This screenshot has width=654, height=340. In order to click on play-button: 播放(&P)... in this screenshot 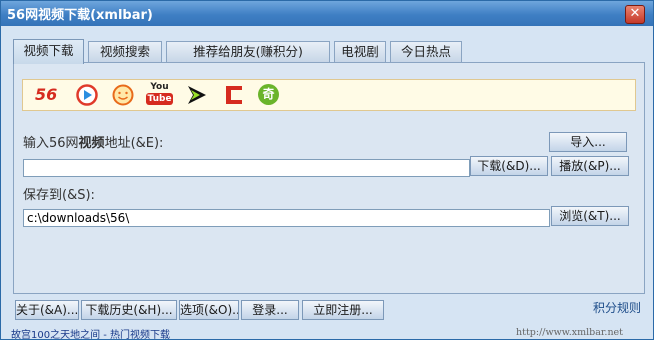, I will do `click(590, 166)`.